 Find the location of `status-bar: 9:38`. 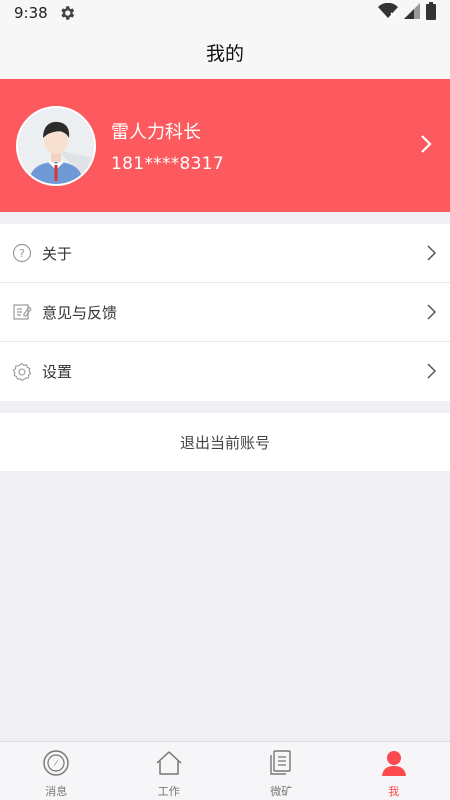

status-bar: 9:38 is located at coordinates (225, 13).